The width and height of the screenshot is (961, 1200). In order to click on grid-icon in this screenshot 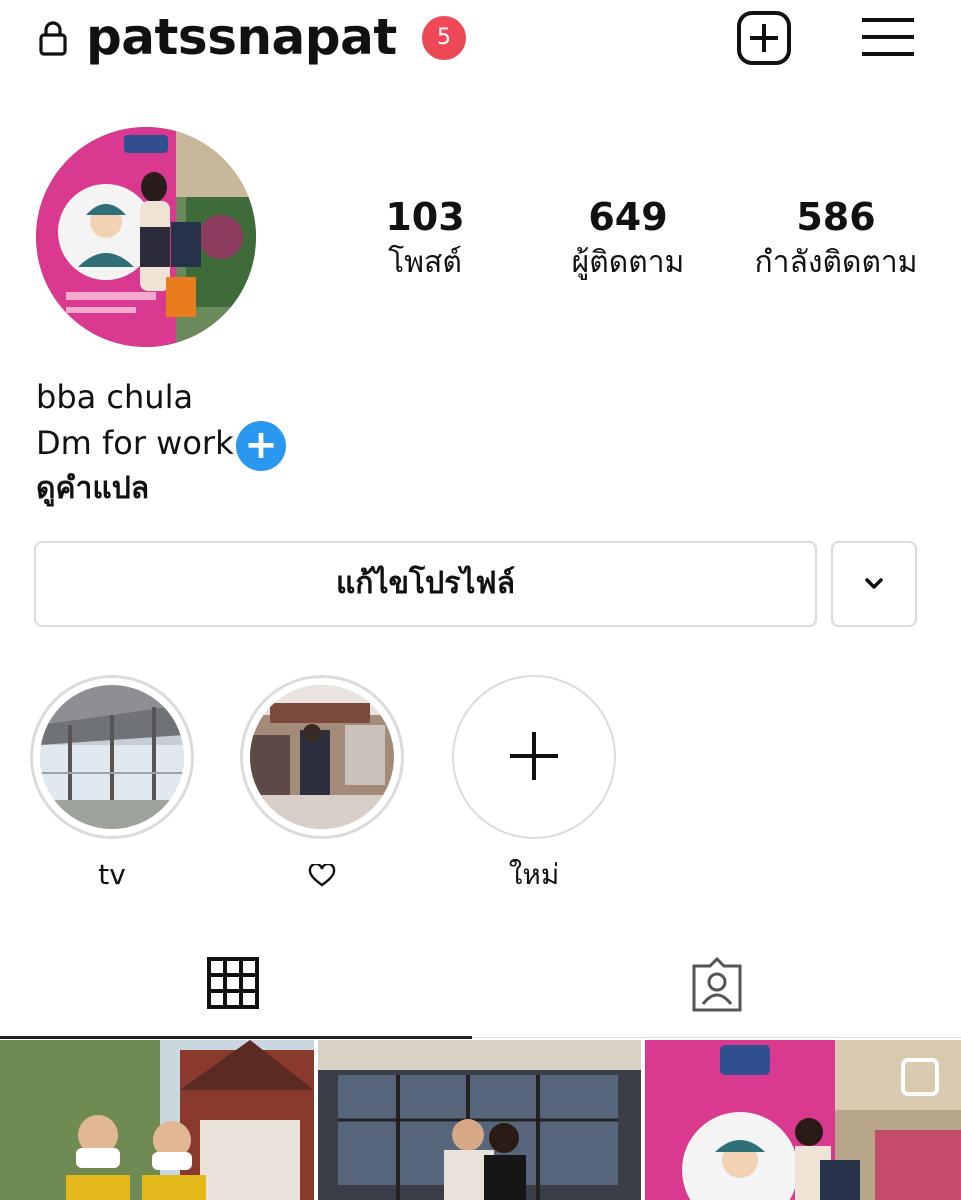, I will do `click(233, 983)`.